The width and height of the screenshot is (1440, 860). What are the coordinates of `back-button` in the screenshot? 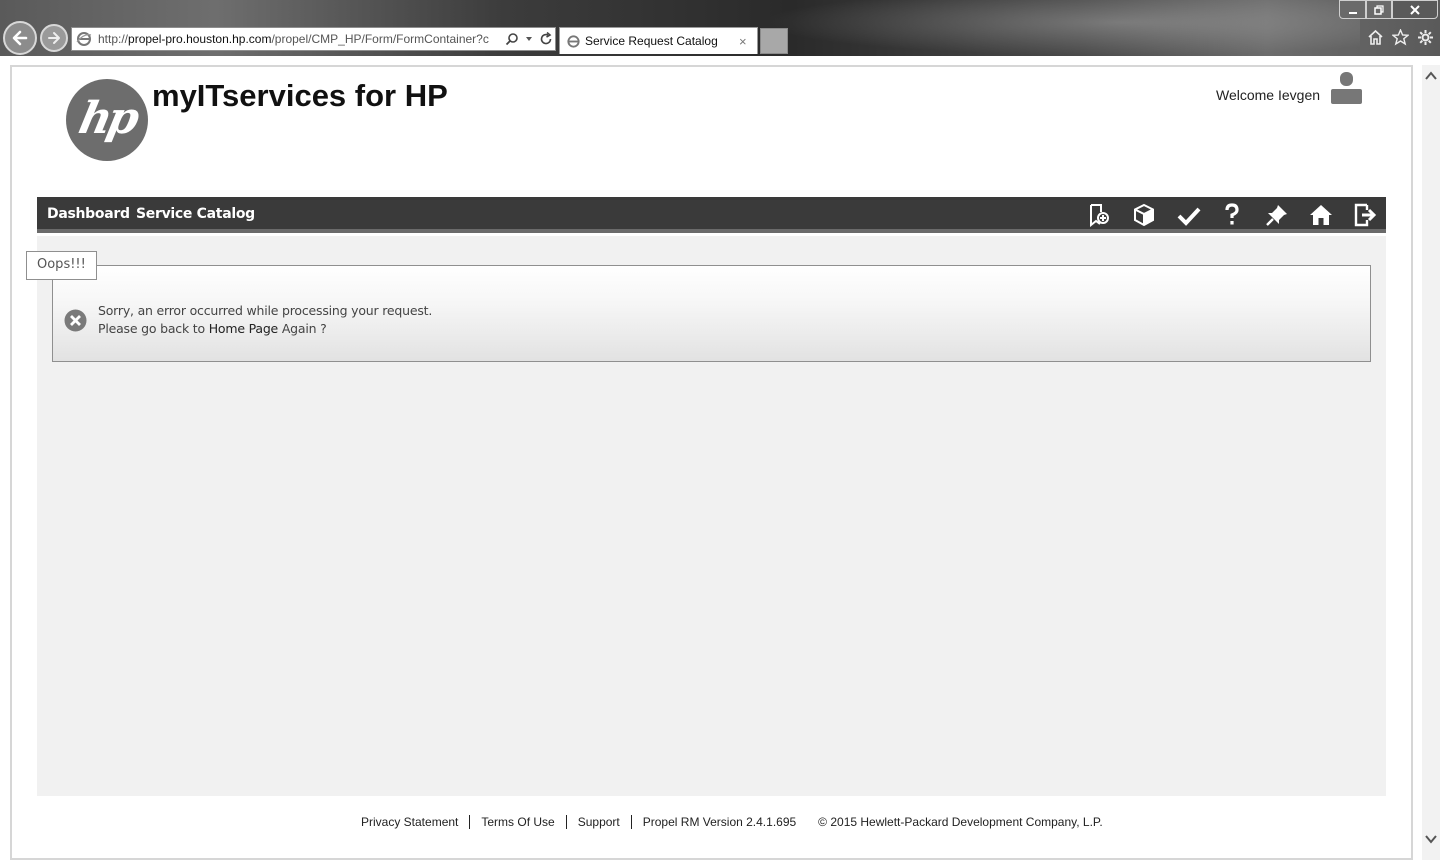 It's located at (20, 38).